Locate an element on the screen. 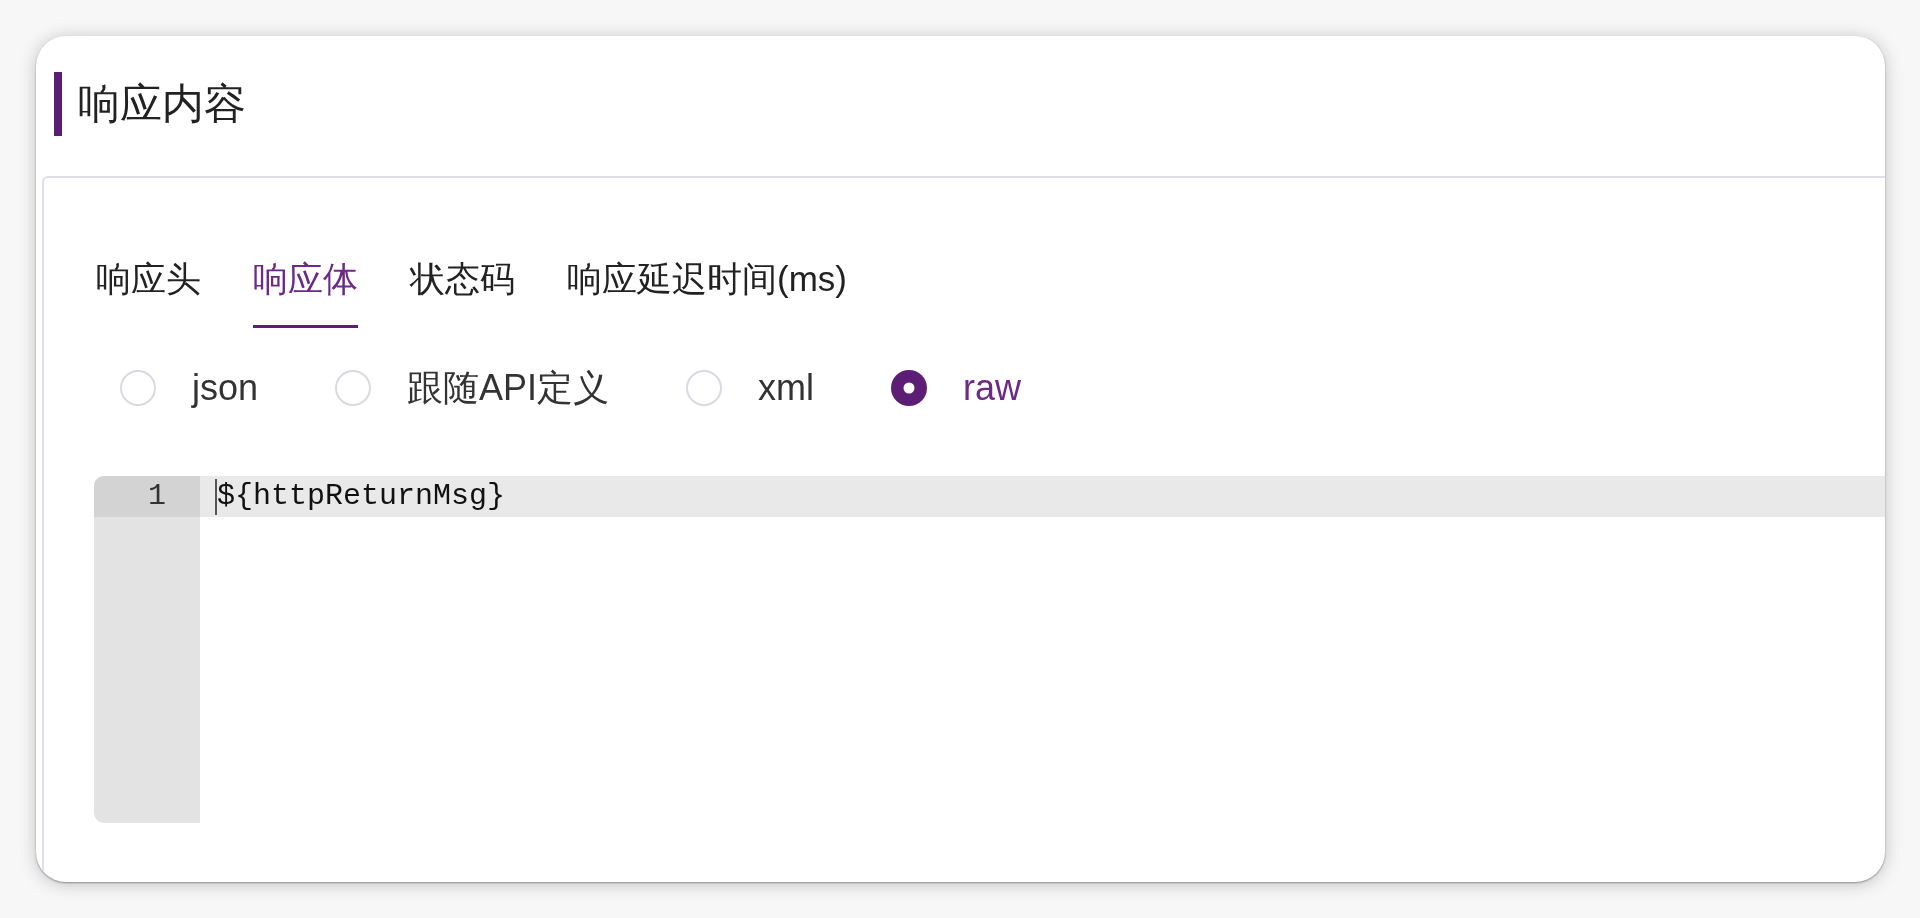 The image size is (1920, 918). text-cursor-icon is located at coordinates (216, 496).